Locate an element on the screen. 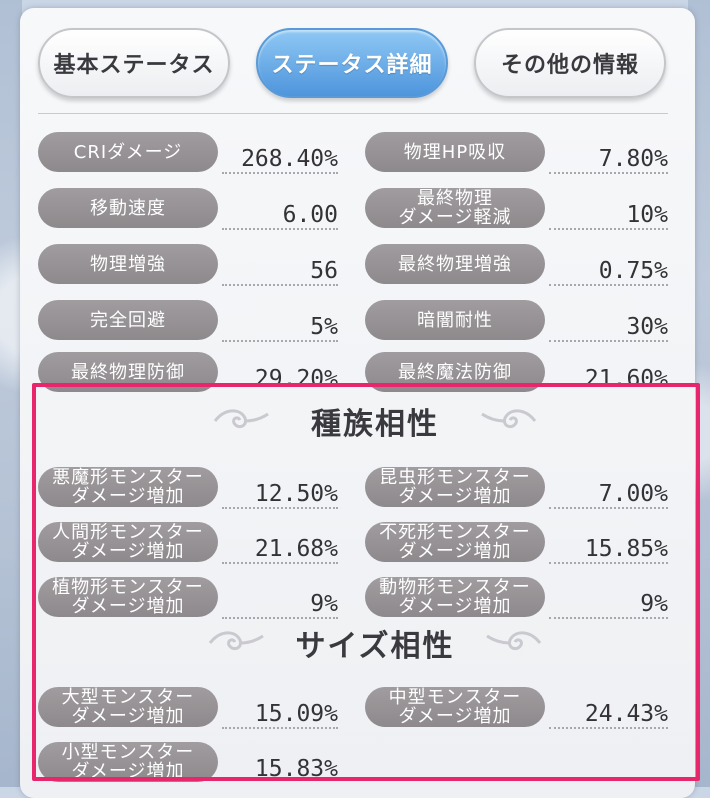 Image resolution: width=710 pixels, height=798 pixels. stat-value: 5% is located at coordinates (324, 327).